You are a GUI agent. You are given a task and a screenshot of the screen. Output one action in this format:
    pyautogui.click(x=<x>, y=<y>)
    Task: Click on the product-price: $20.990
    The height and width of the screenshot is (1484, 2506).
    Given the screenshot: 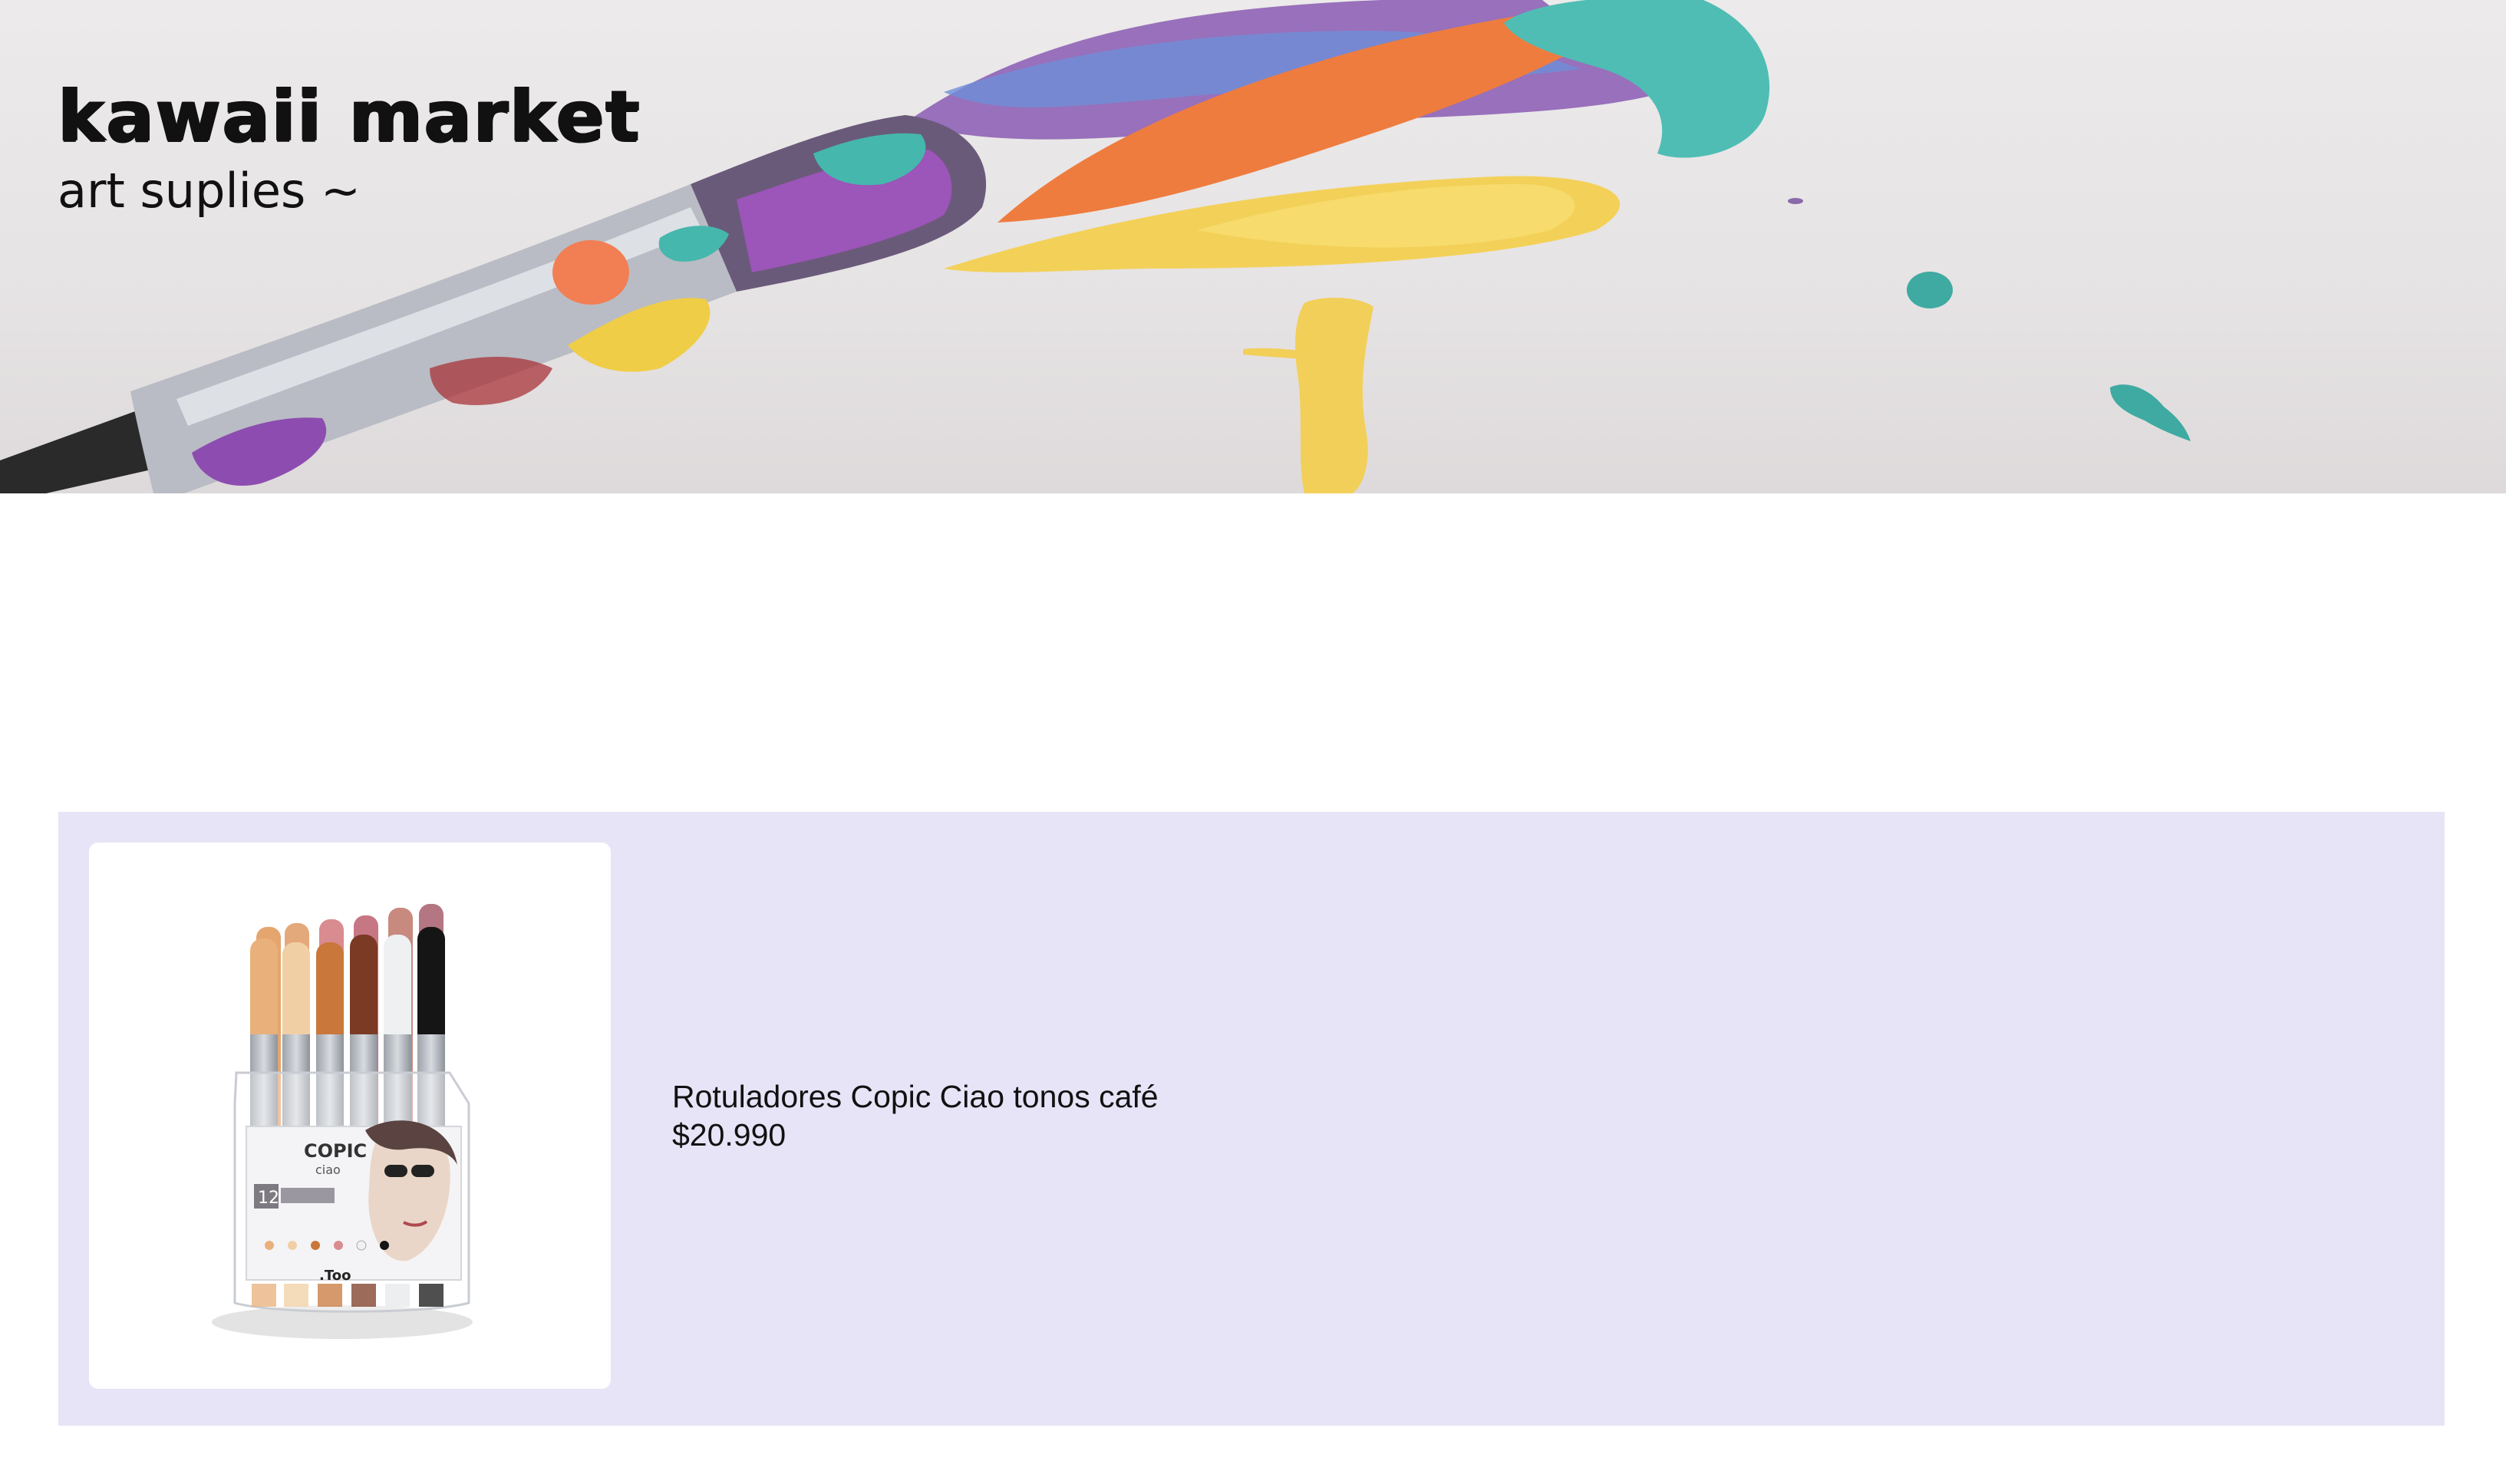 What is the action you would take?
    pyautogui.click(x=729, y=1135)
    